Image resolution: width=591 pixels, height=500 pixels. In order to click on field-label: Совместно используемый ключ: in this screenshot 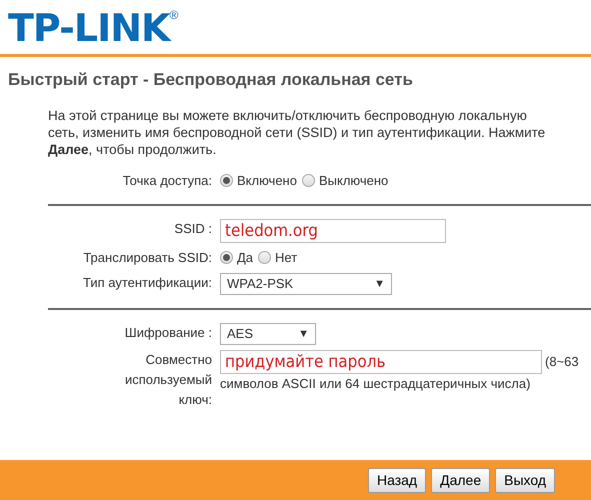, I will do `click(168, 379)`.